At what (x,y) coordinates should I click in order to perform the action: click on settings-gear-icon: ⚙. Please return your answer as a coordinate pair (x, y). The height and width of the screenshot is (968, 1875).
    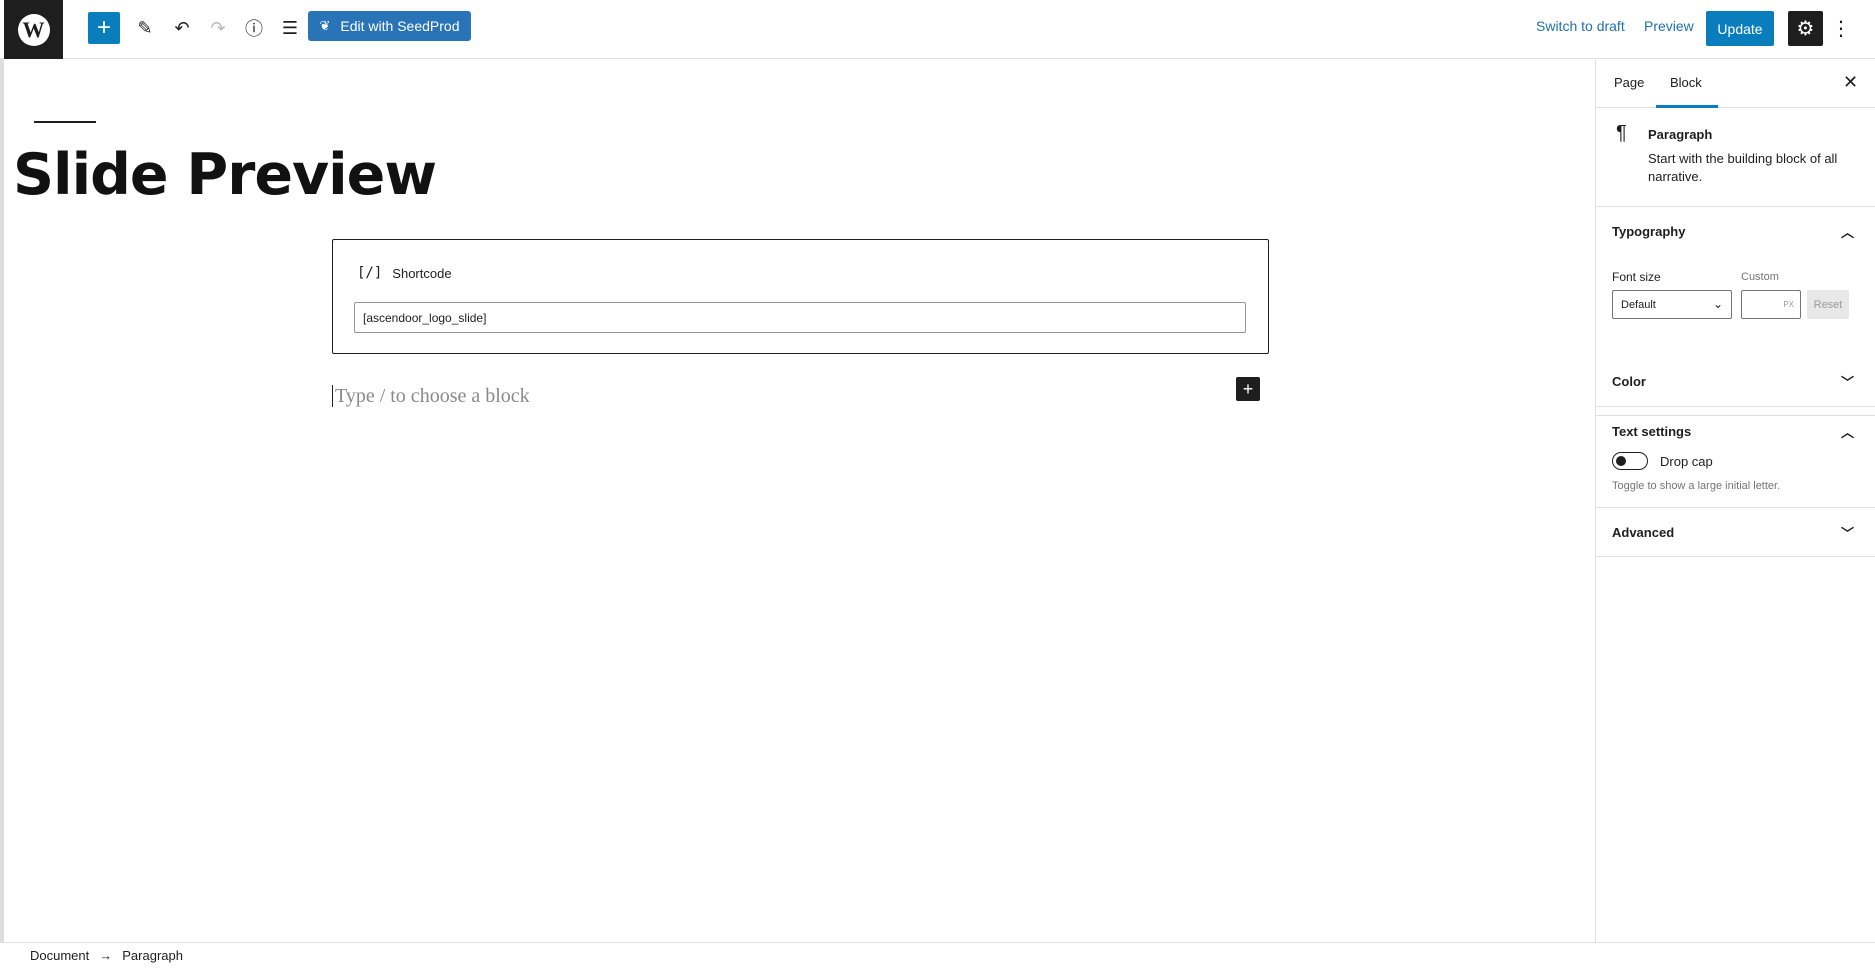
    Looking at the image, I should click on (1805, 28).